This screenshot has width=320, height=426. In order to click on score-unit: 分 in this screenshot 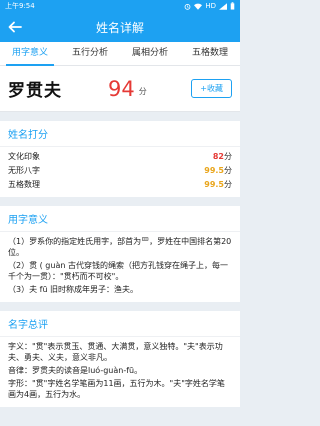, I will do `click(142, 91)`.